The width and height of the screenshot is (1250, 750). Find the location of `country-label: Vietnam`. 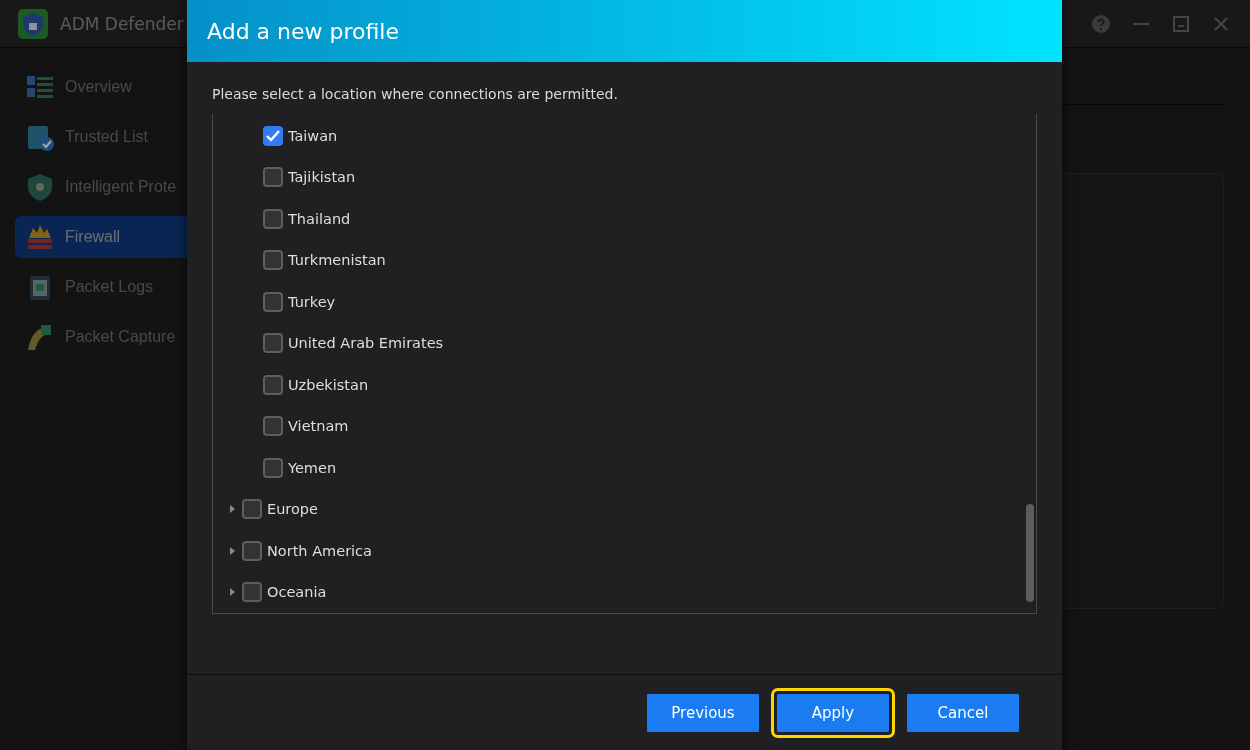

country-label: Vietnam is located at coordinates (318, 426).